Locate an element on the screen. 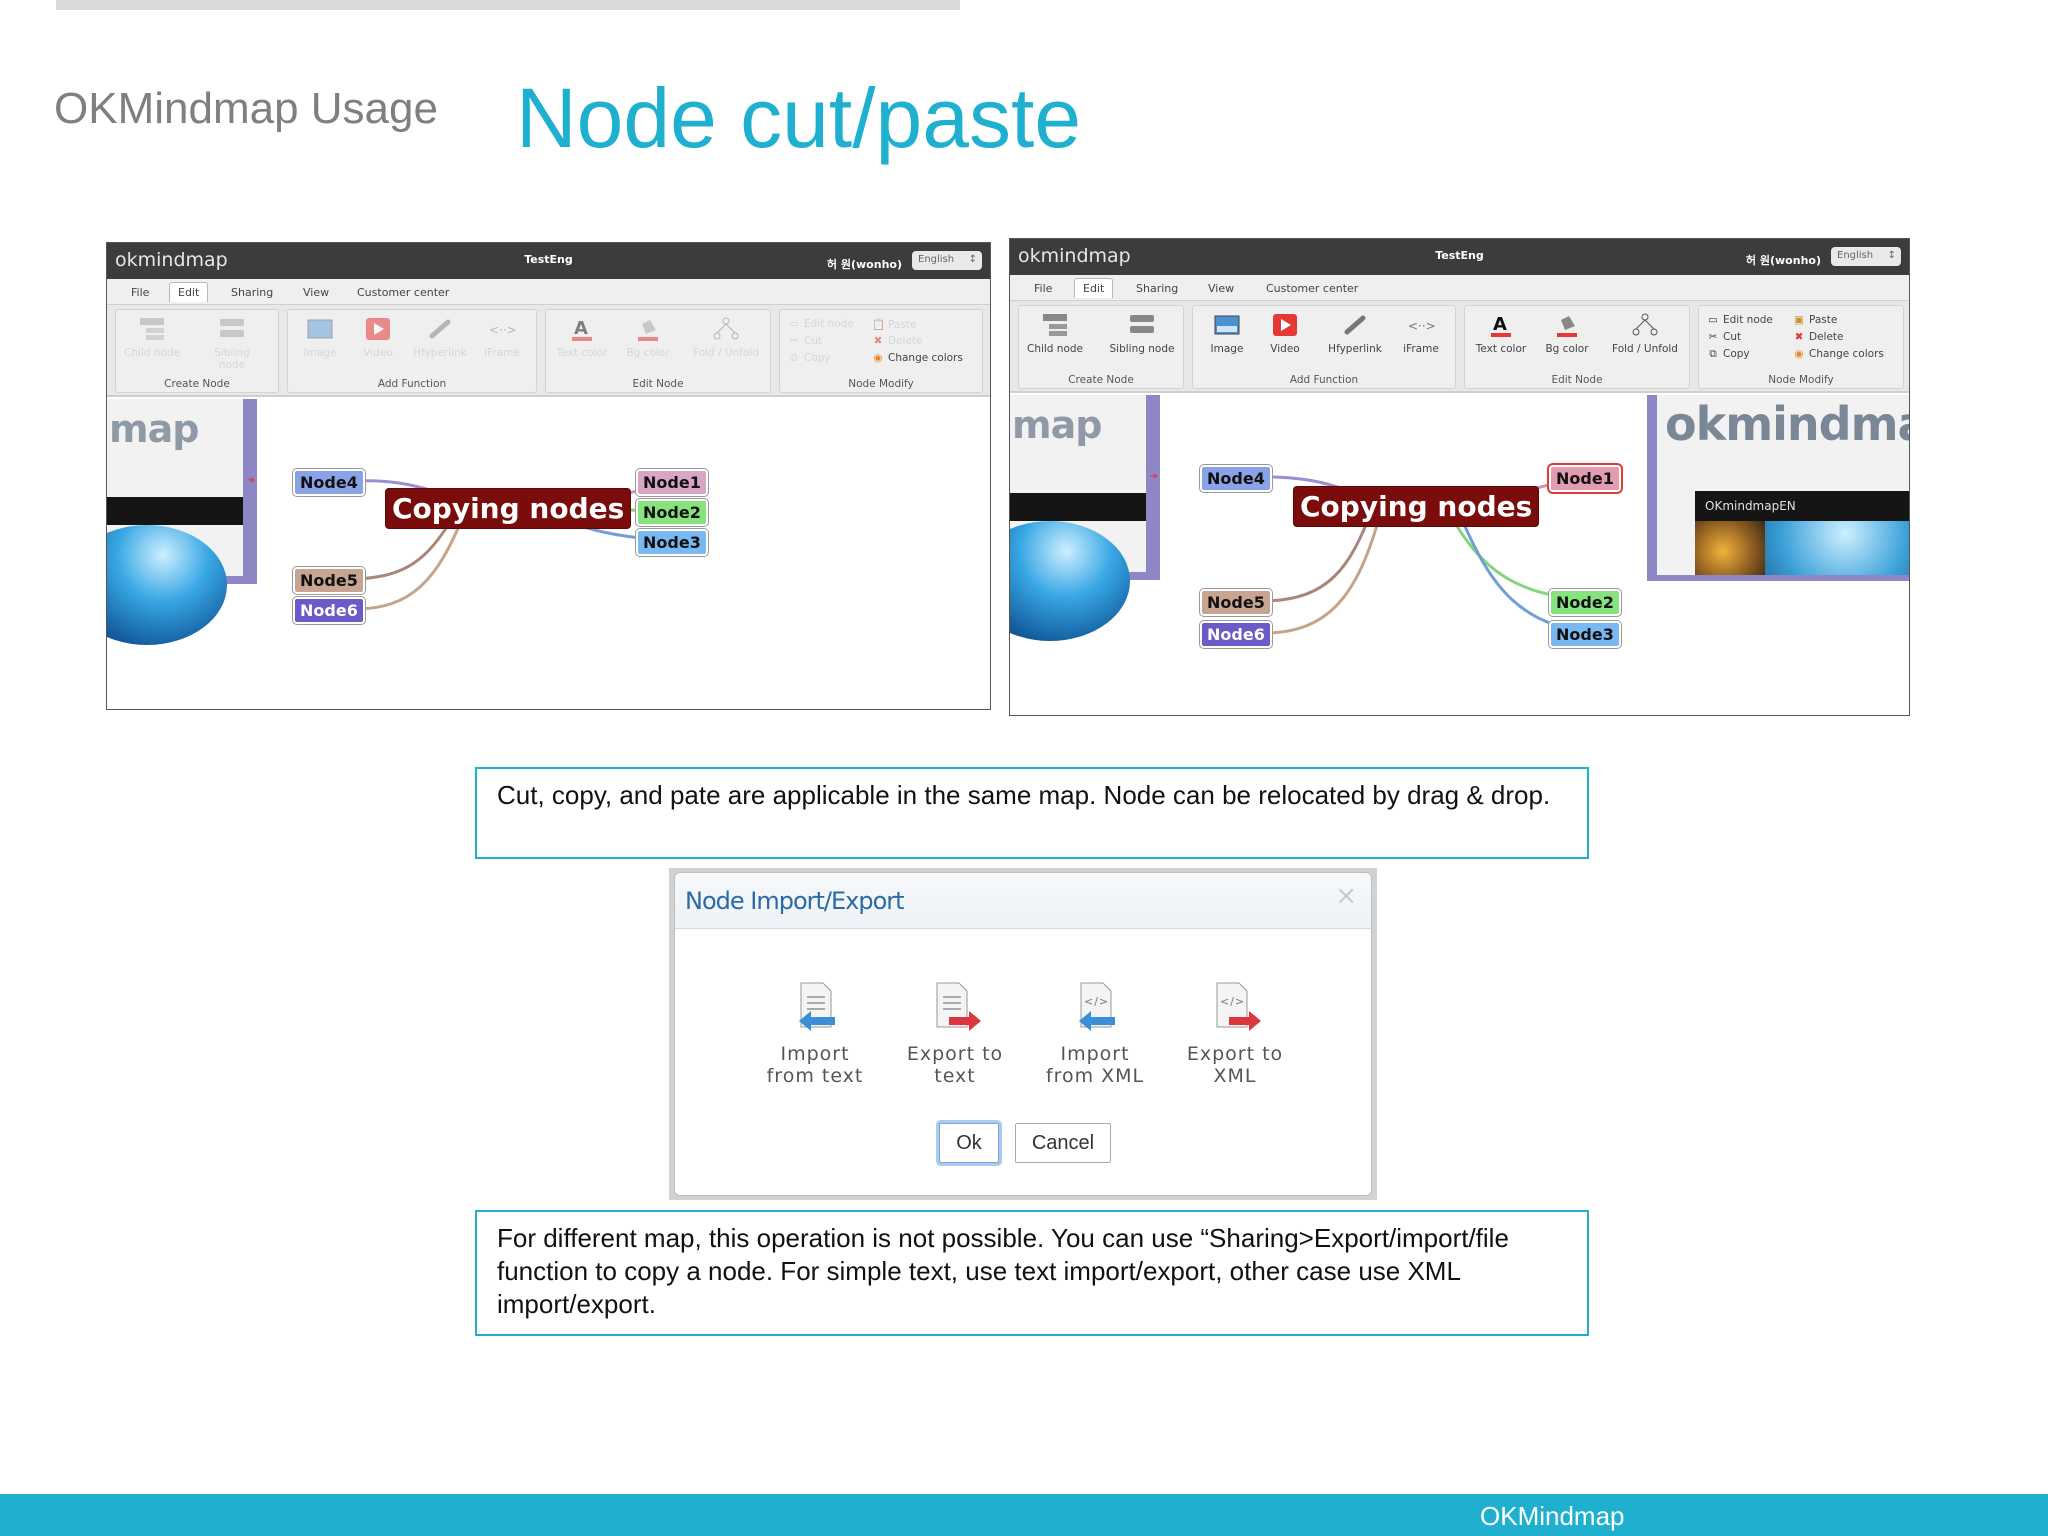 Image resolution: width=2048 pixels, height=1536 pixels. iframe-icon: <··> is located at coordinates (502, 329).